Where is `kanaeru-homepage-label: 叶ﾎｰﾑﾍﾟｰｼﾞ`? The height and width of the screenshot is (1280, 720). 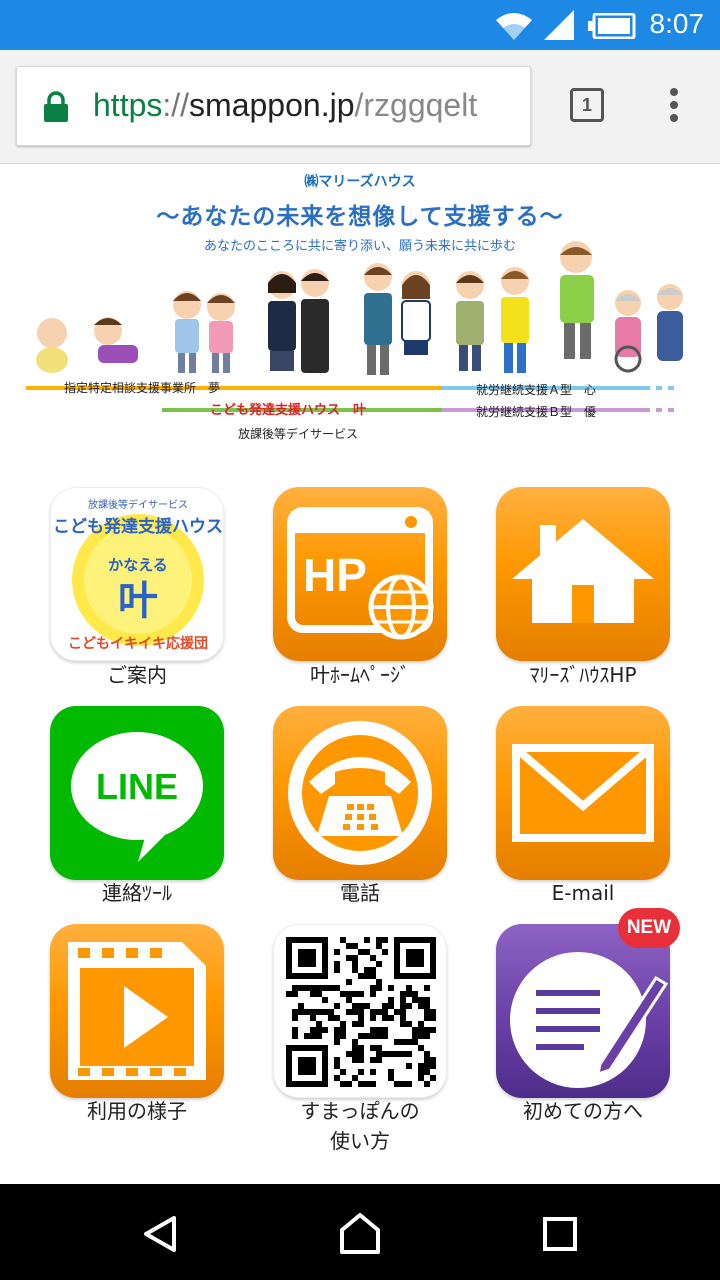 kanaeru-homepage-label: 叶ﾎｰﾑﾍﾟｰｼﾞ is located at coordinates (360, 675).